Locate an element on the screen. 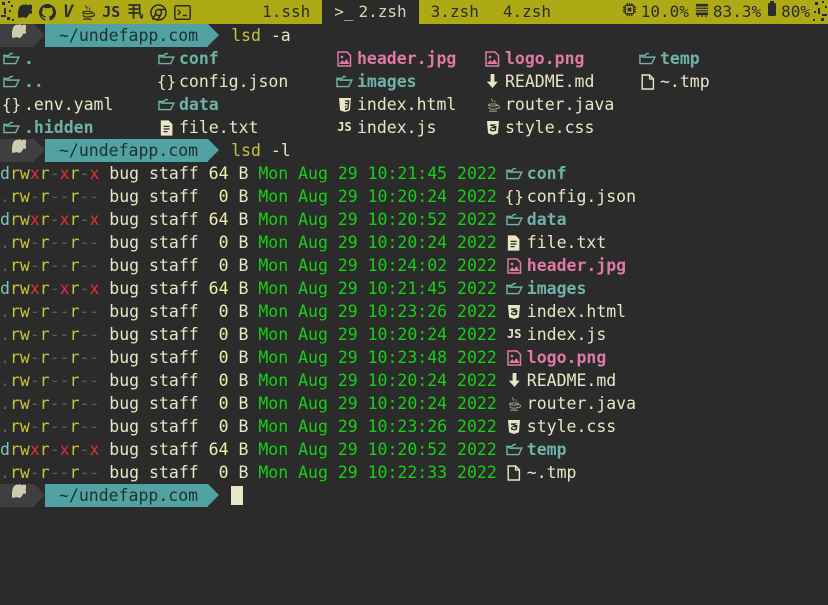  file-name: router.java is located at coordinates (560, 104).